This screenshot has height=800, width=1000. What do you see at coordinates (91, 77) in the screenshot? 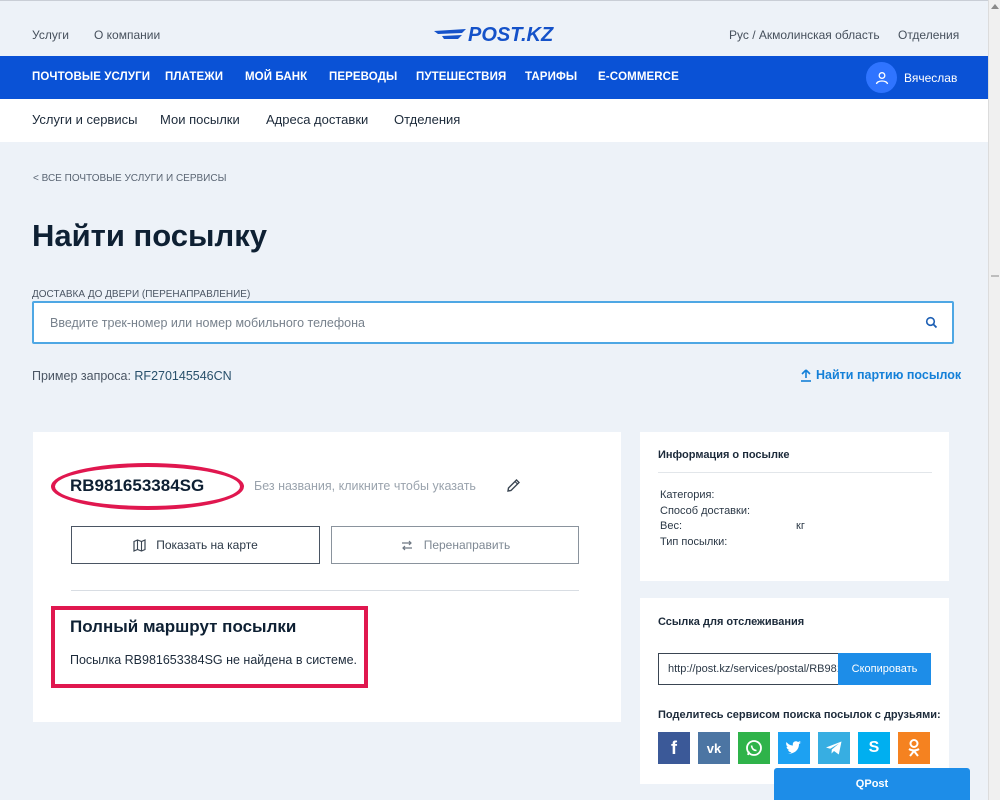
I see `nav-postal-services: ПОЧТОВЫЕ УСЛУГИ` at bounding box center [91, 77].